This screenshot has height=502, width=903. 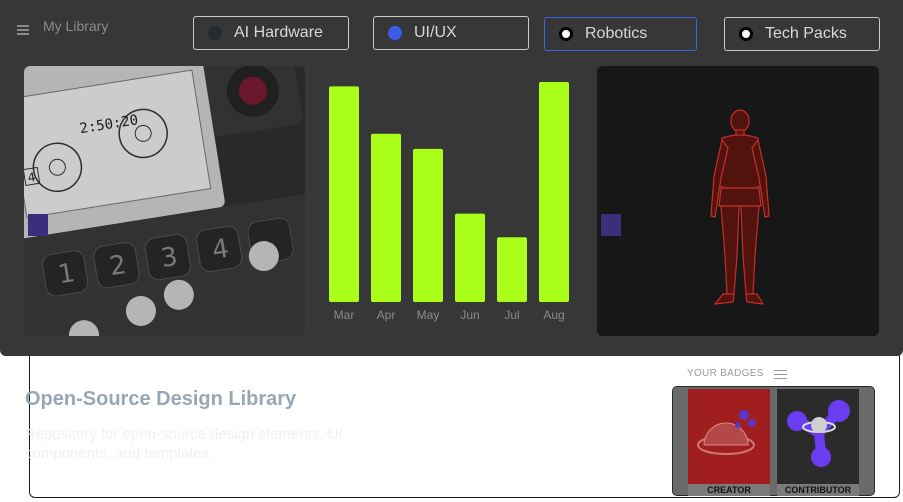 I want to click on monthly-bar-chart: Mar Apr May Jun Jul Aug, so click(x=449, y=202).